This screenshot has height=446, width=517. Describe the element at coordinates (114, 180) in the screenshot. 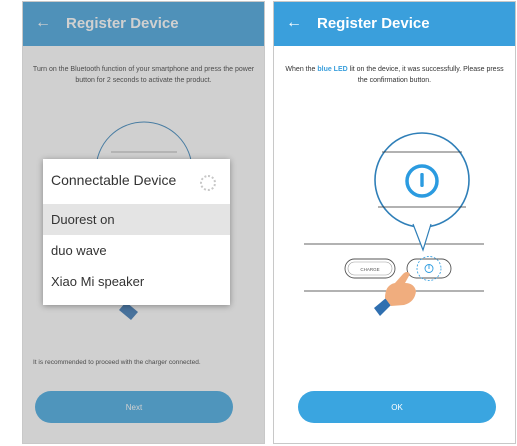

I see `dialog-title: Connectable Device` at that location.